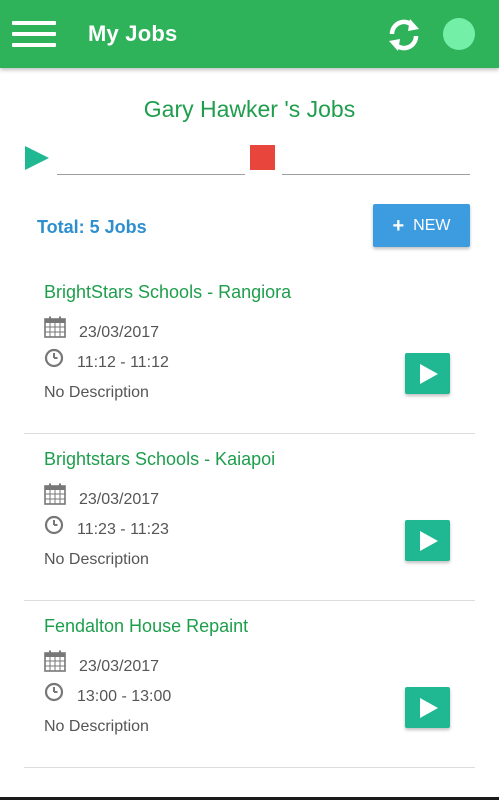 This screenshot has width=499, height=800. What do you see at coordinates (168, 292) in the screenshot?
I see `job-title: BrightStars Schools - Rangiora` at bounding box center [168, 292].